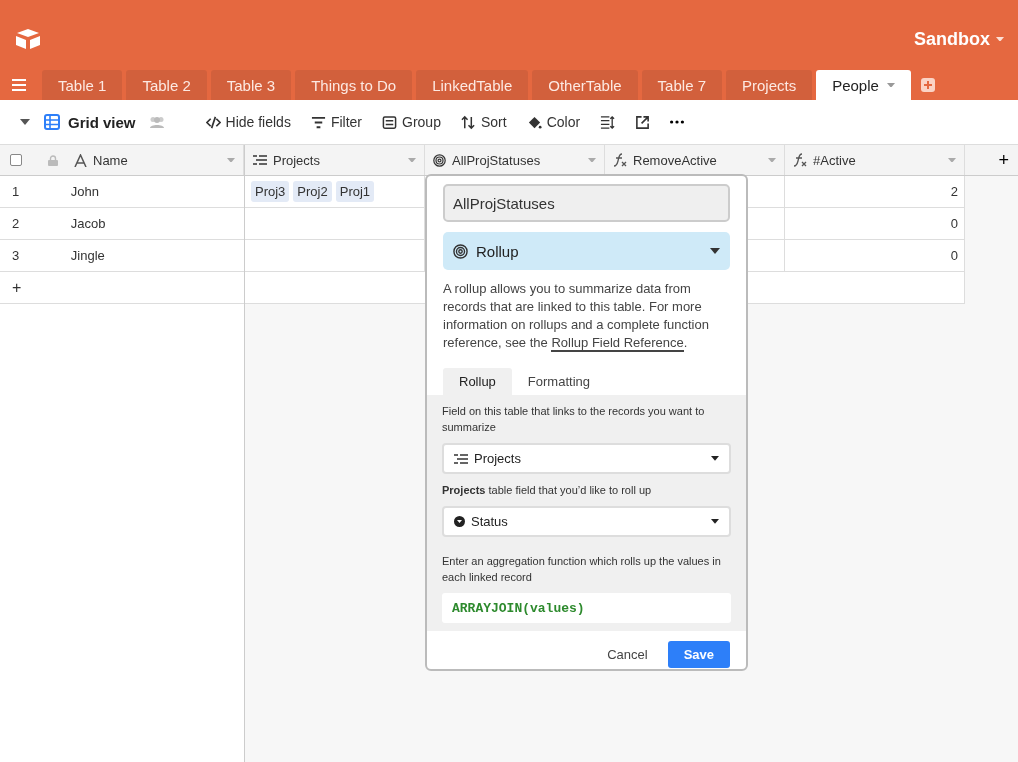  I want to click on menu-icon, so click(19, 85).